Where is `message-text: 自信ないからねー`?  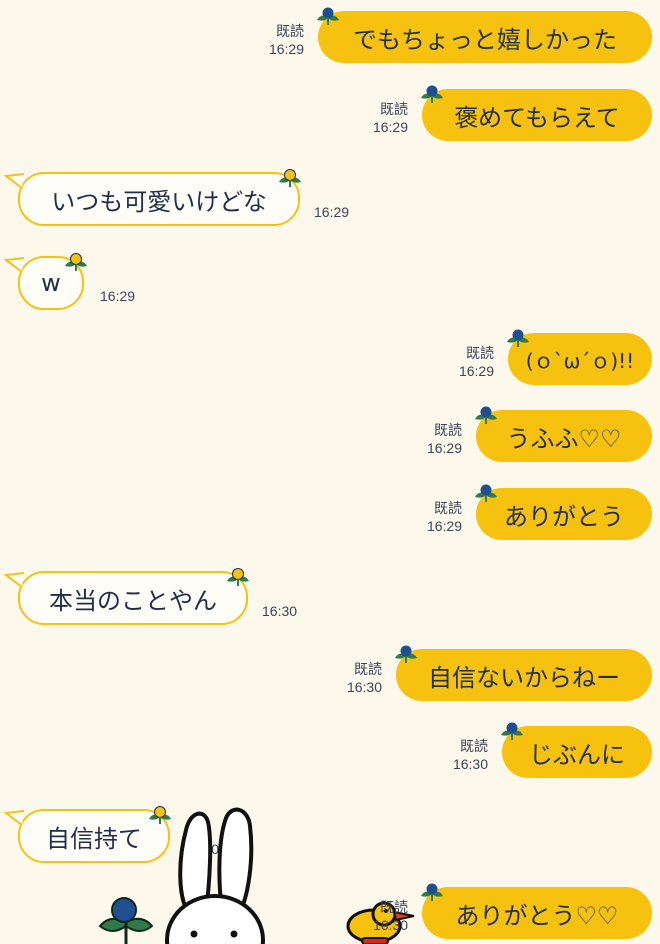
message-text: 自信ないからねー is located at coordinates (524, 677).